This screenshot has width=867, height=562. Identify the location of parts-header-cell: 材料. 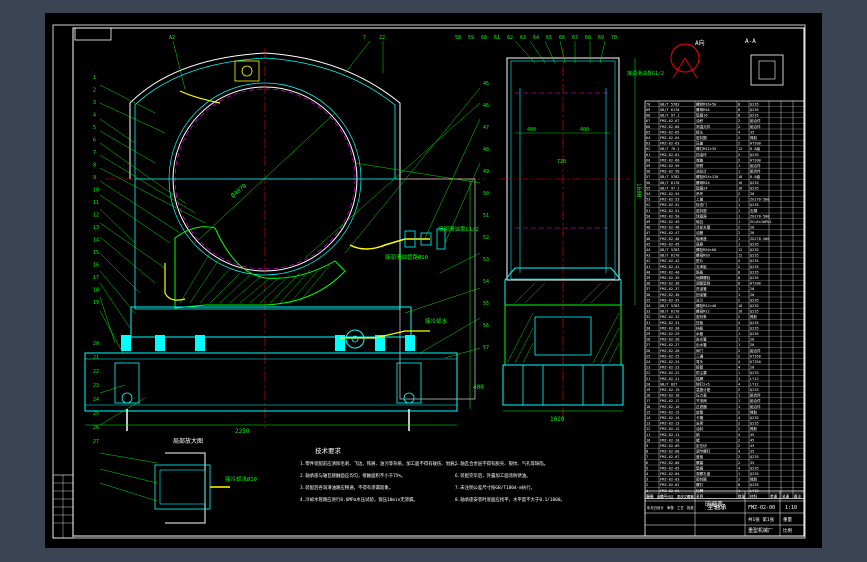
(754, 495).